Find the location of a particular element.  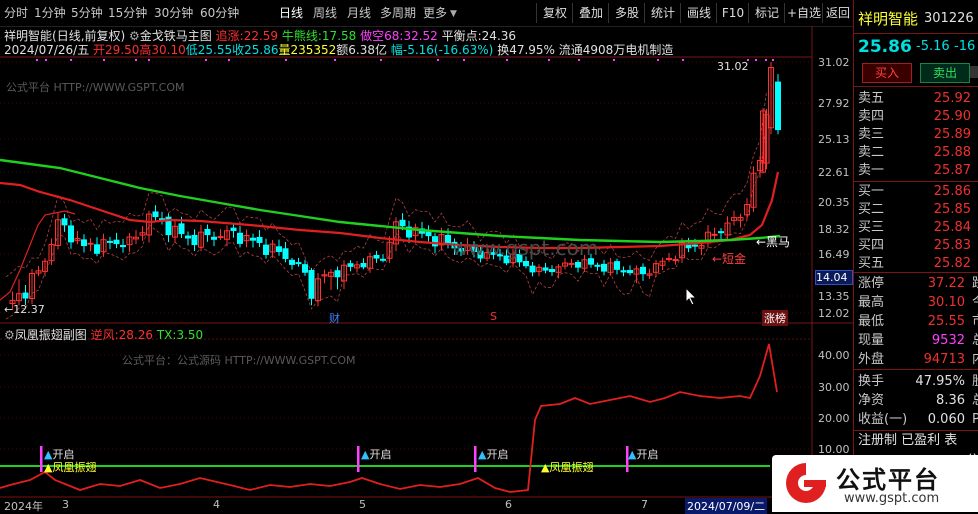

logo-url: www.gspt.com is located at coordinates (892, 498).